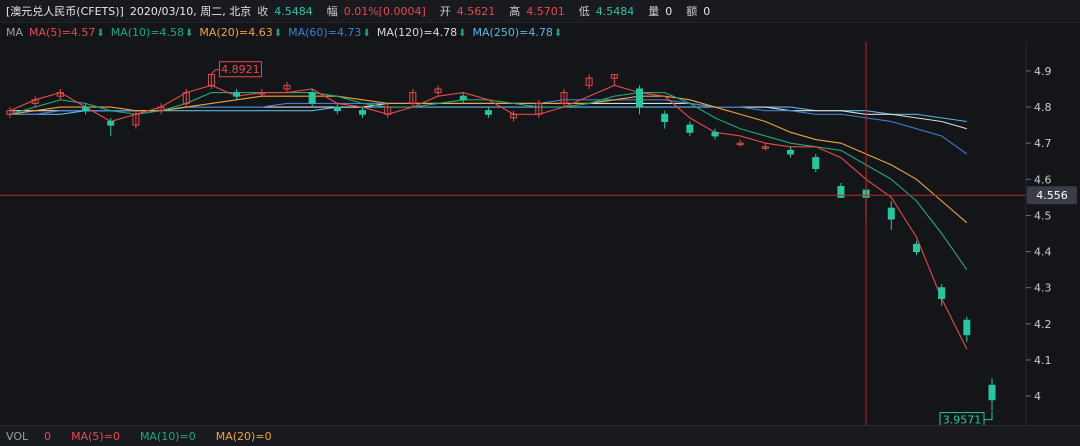  Describe the element at coordinates (615, 11) in the screenshot. I see `low-value: 4.5484` at that location.